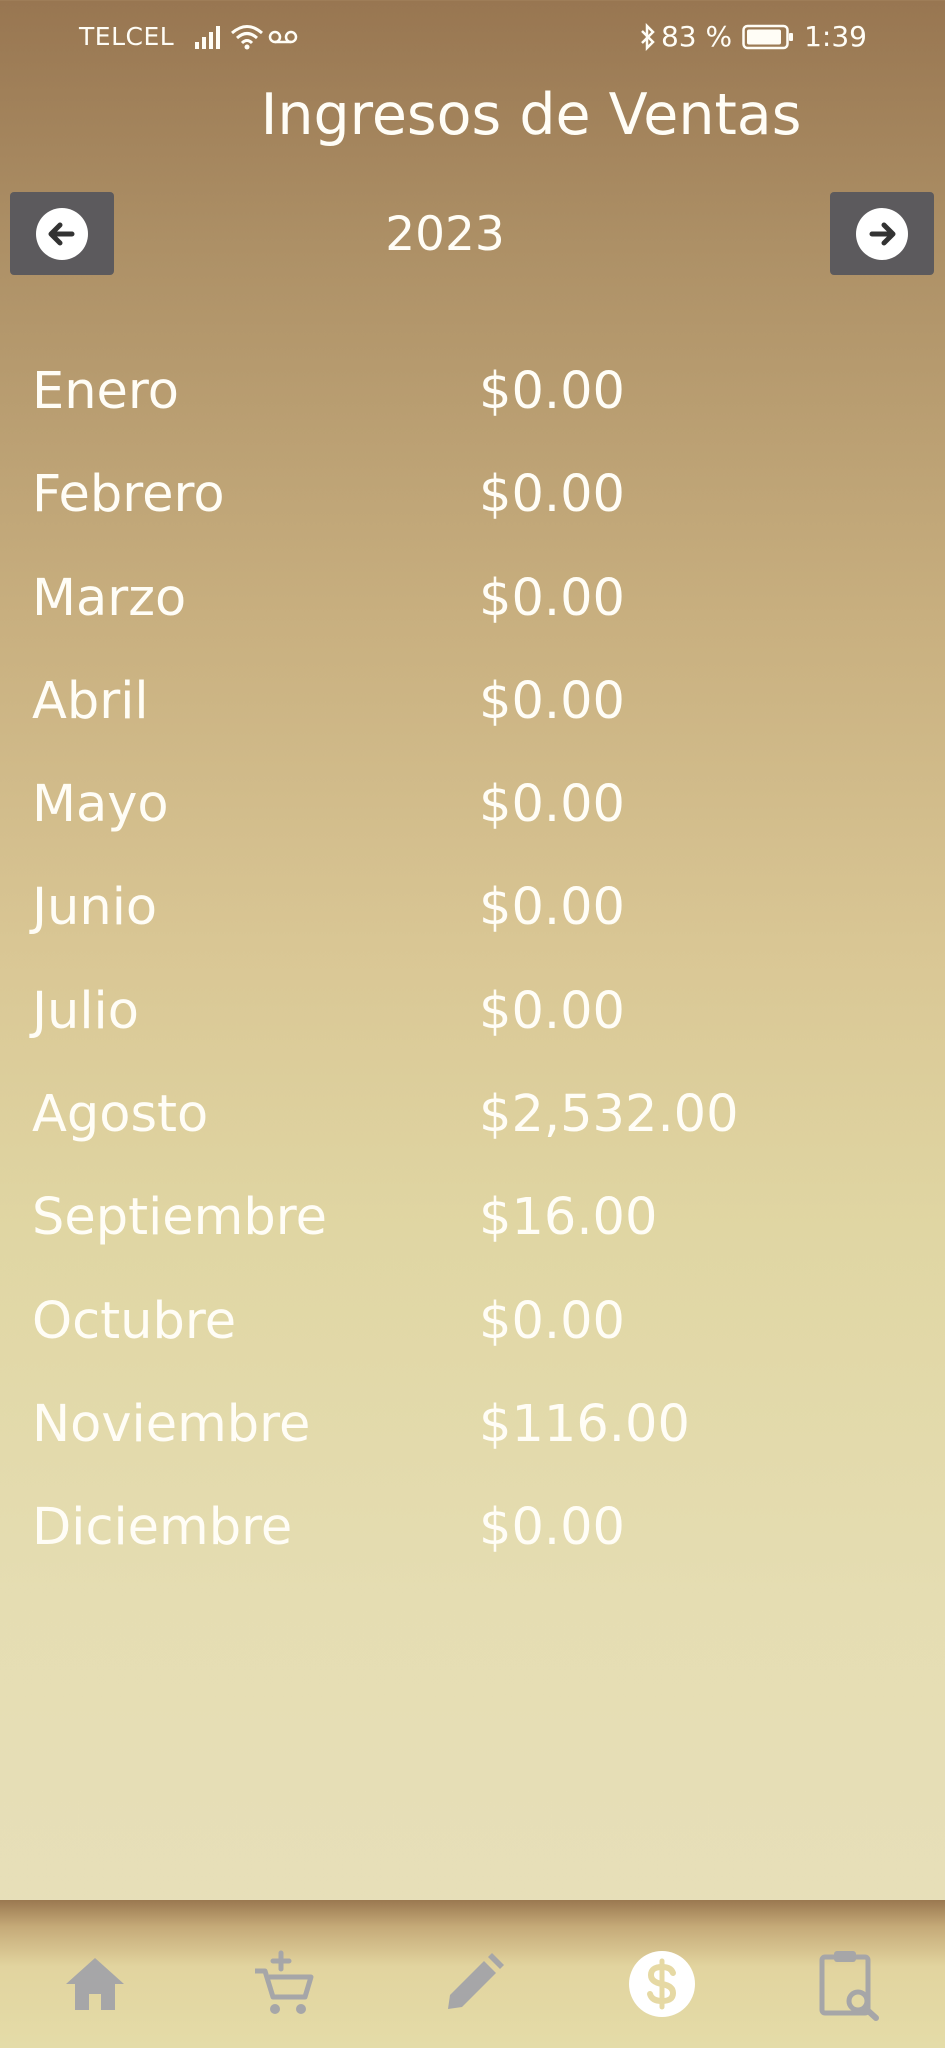 The width and height of the screenshot is (945, 2048). What do you see at coordinates (609, 1115) in the screenshot?
I see `month-amount: $2,532.00` at bounding box center [609, 1115].